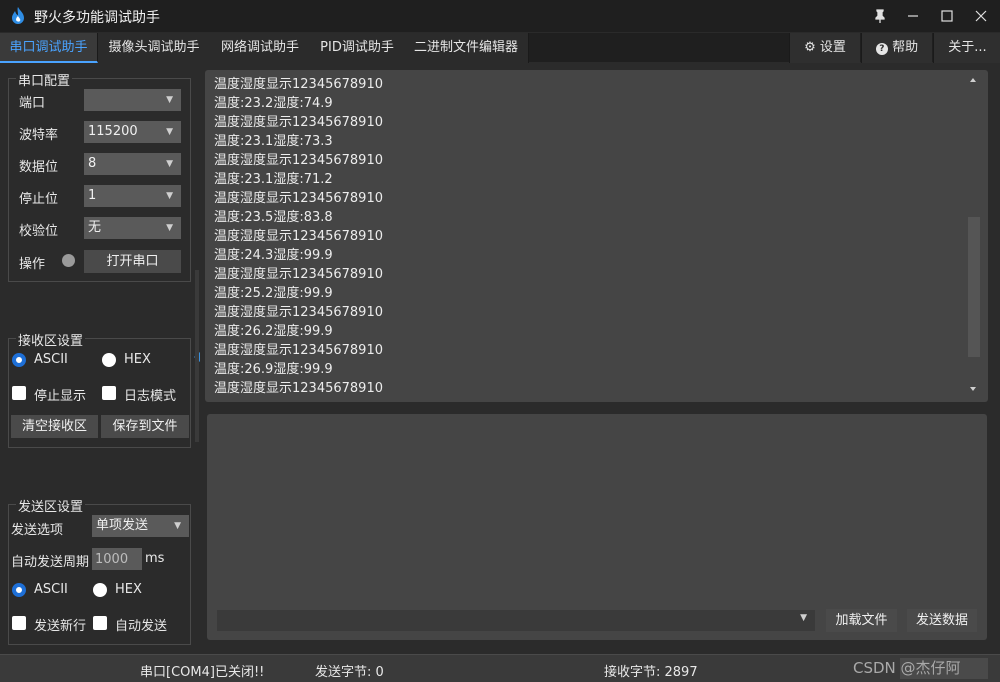  I want to click on send-hex-label: HEX, so click(128, 589).